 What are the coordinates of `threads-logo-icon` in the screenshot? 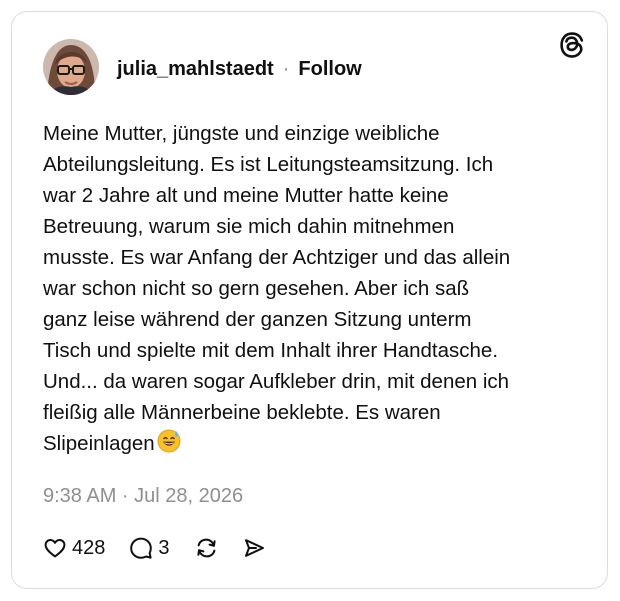 It's located at (572, 45).